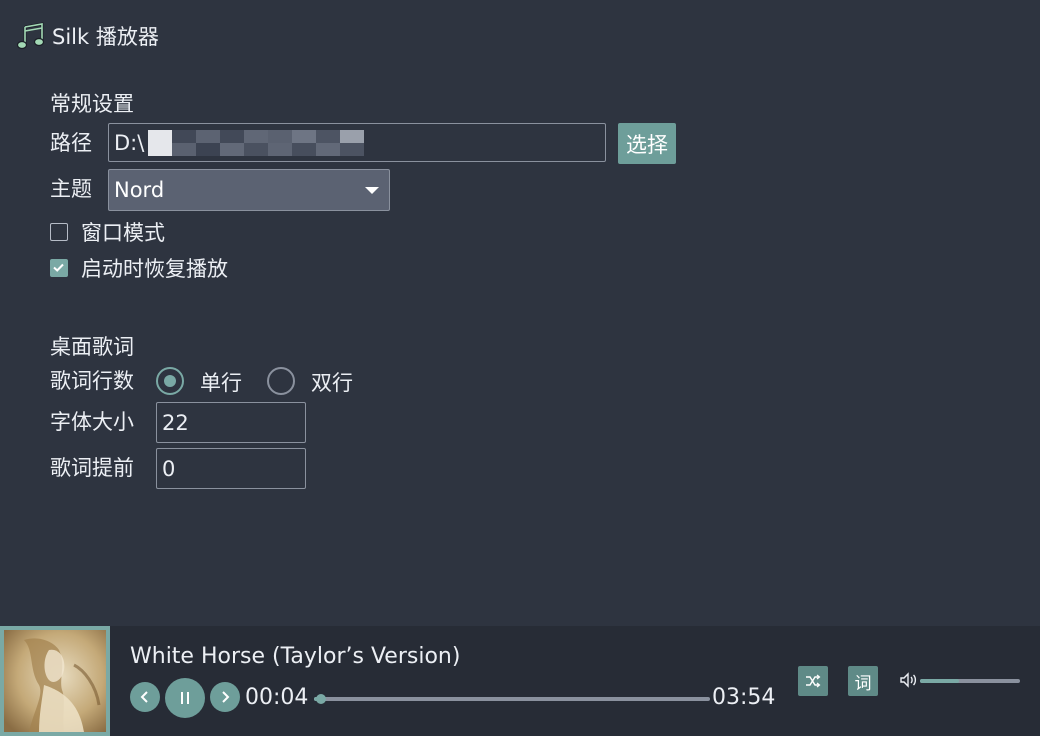 The height and width of the screenshot is (736, 1040). Describe the element at coordinates (249, 190) in the screenshot. I see `theme-select: Nord` at that location.